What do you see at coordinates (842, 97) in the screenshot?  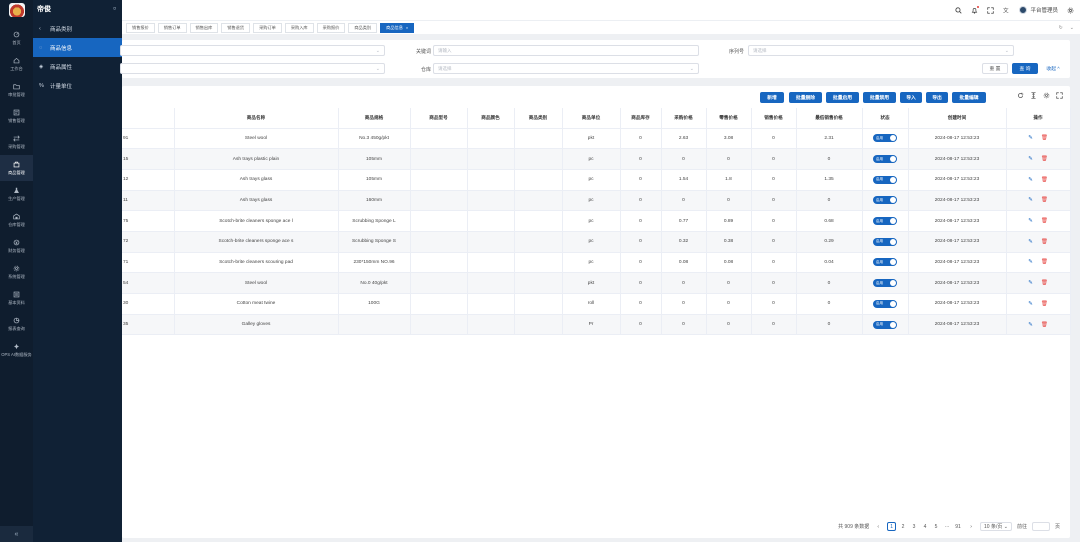 I see `toolbar-button-2: 批量启用` at bounding box center [842, 97].